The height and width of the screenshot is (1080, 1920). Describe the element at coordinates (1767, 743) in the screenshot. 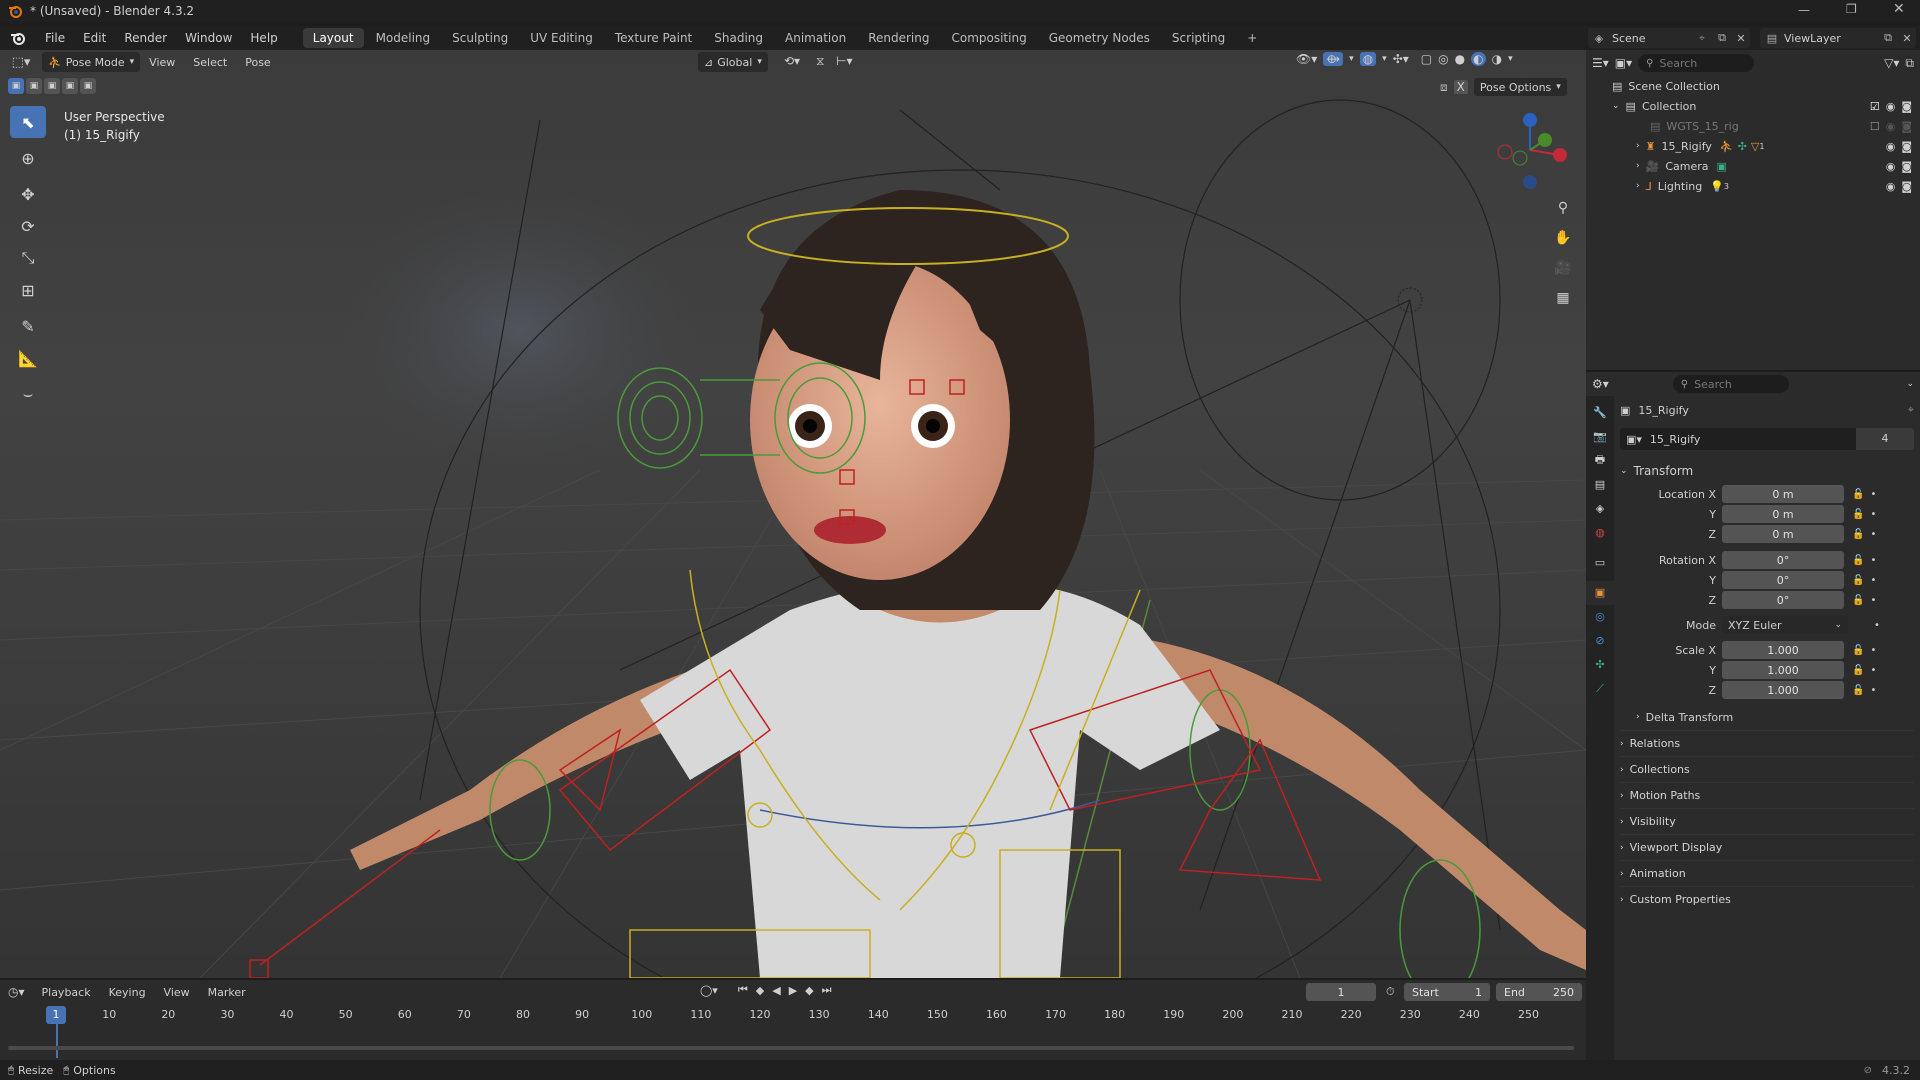

I see `panel-relations: › Relations` at that location.